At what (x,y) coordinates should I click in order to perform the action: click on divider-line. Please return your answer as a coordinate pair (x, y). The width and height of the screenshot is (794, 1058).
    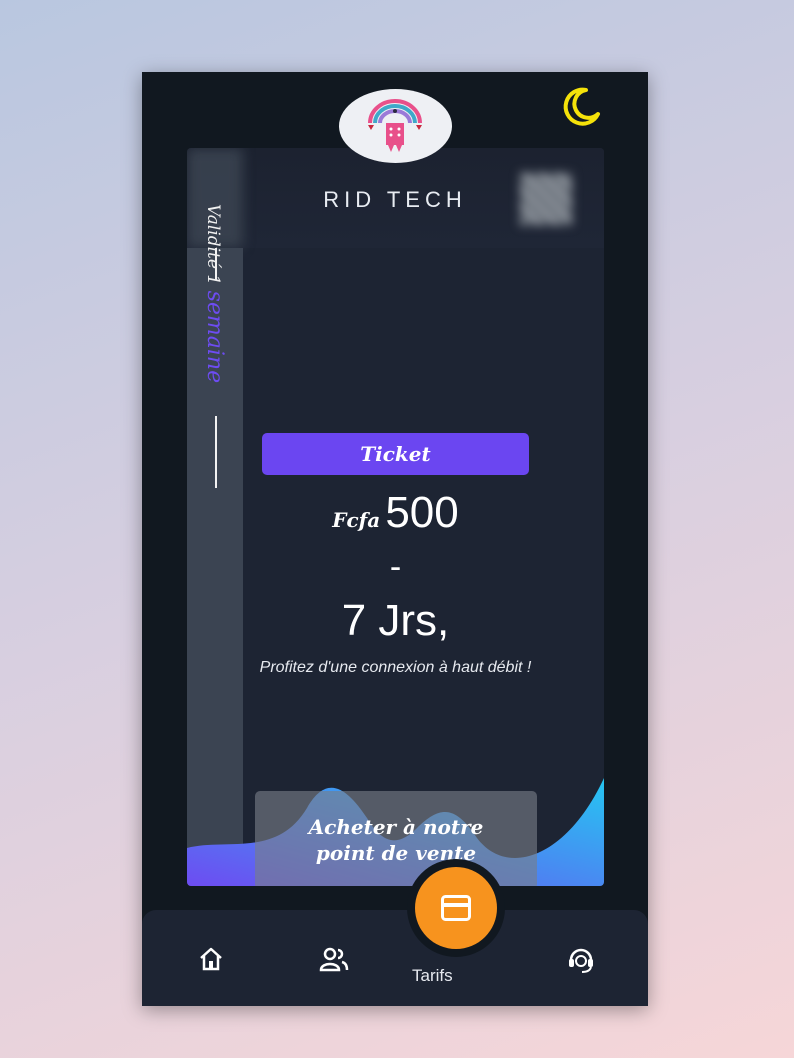
    Looking at the image, I should click on (216, 452).